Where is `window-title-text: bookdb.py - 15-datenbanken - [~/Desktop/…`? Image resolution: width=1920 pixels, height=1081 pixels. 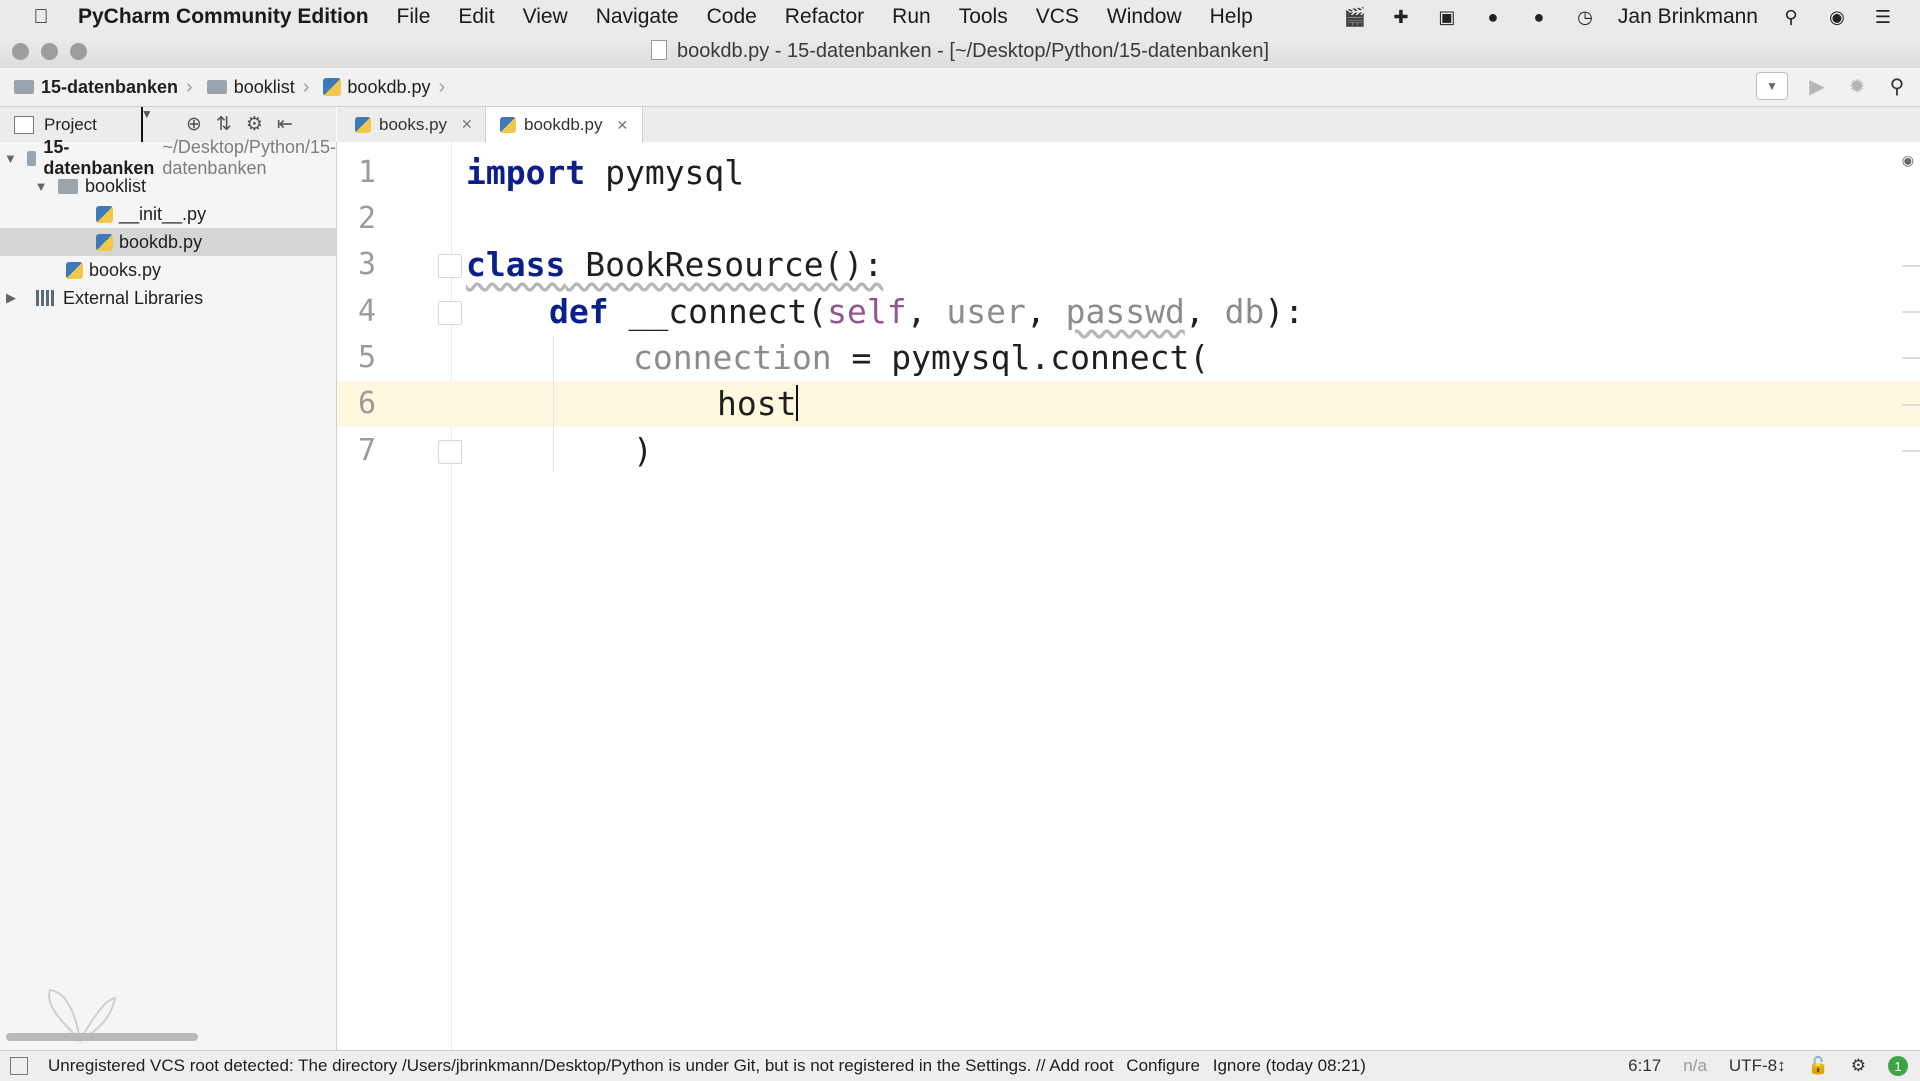
window-title-text: bookdb.py - 15-datenbanken - [~/Desktop/… is located at coordinates (973, 51).